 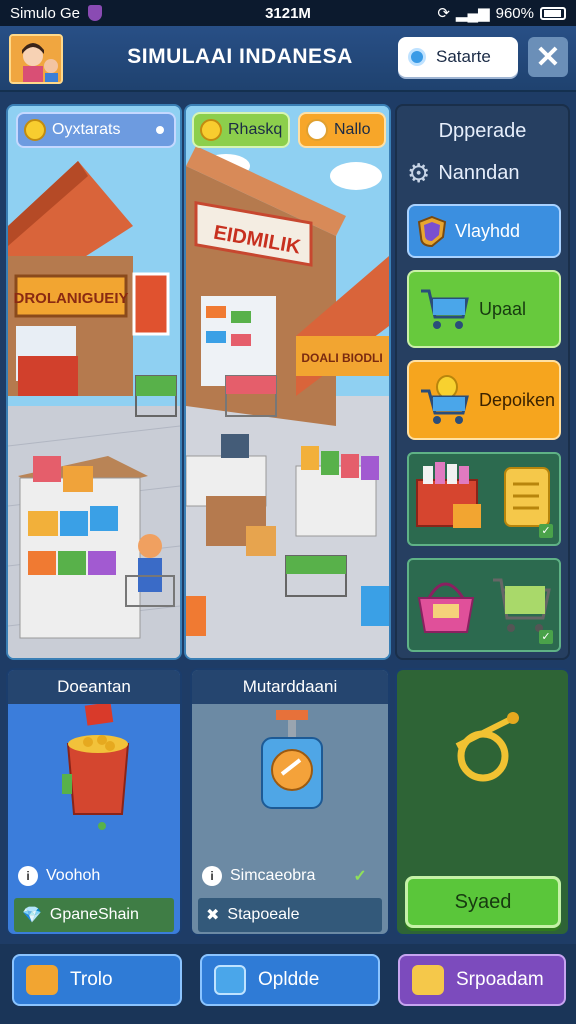 I want to click on upgrade-cart-button: Upaal, so click(x=484, y=309).